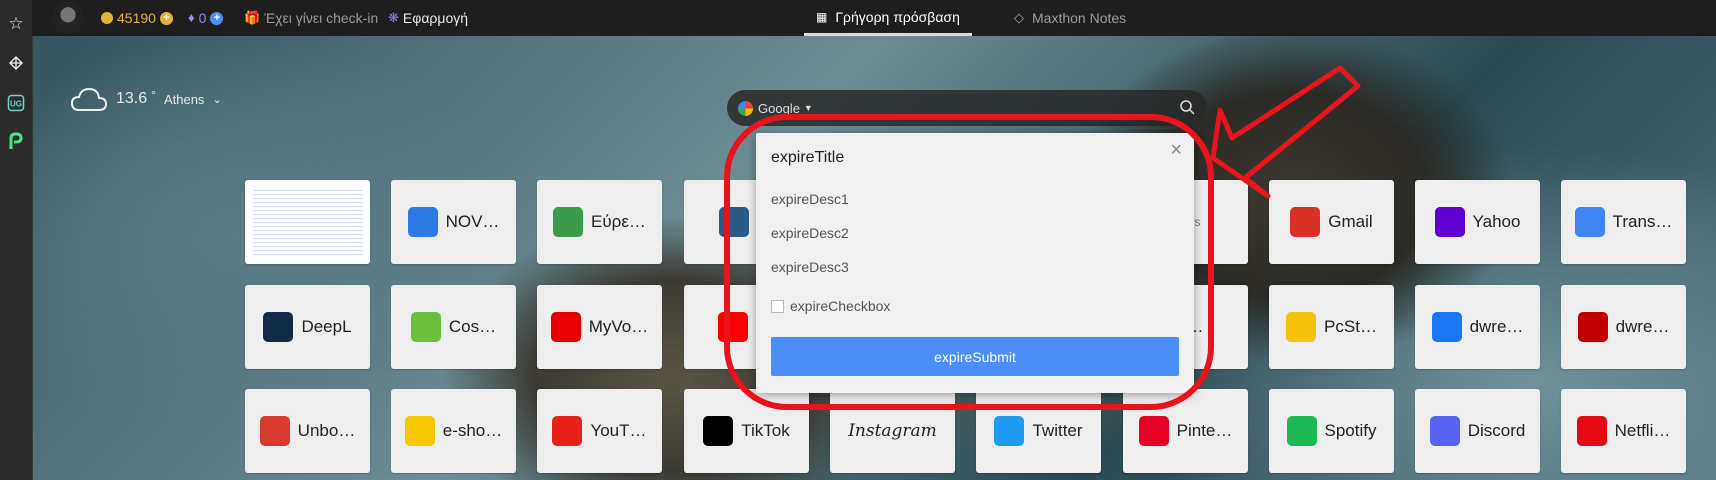  I want to click on search-icon, so click(1187, 108).